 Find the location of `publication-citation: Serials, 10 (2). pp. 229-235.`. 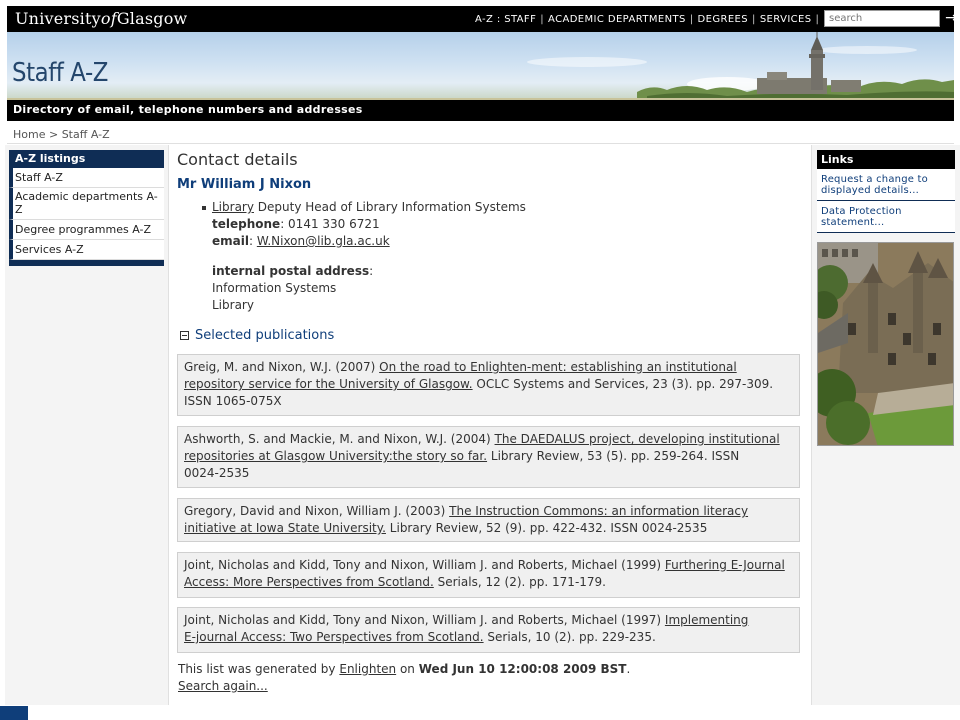

publication-citation: Serials, 10 (2). pp. 229-235. is located at coordinates (571, 637).